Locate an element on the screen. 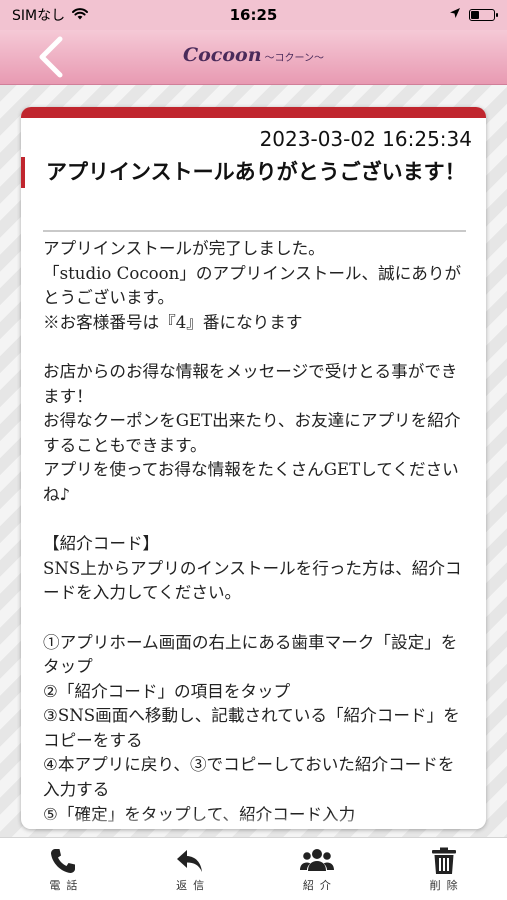 The height and width of the screenshot is (900, 507). status-left: SIMなし is located at coordinates (50, 15).